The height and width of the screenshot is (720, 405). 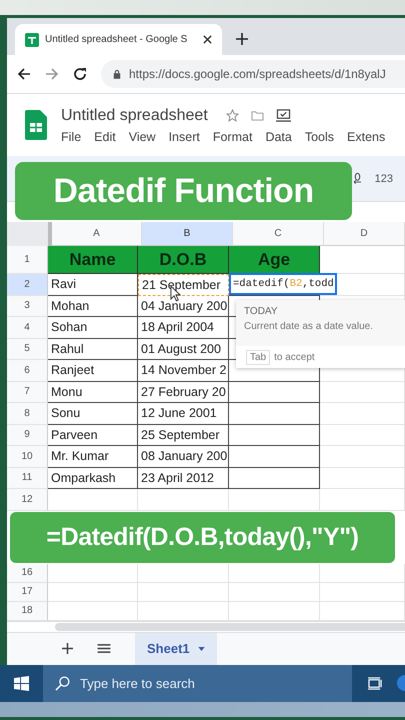 I want to click on title-banner: Datedif Function, so click(x=183, y=191).